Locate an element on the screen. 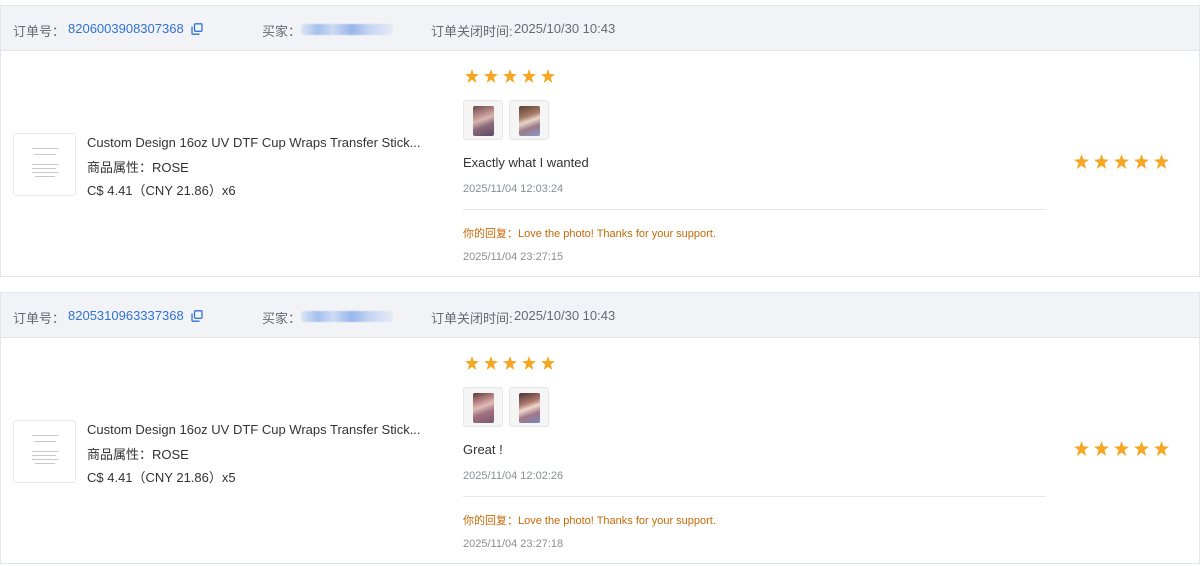 The height and width of the screenshot is (566, 1200). order-number-link: 8205310963337368 is located at coordinates (126, 315).